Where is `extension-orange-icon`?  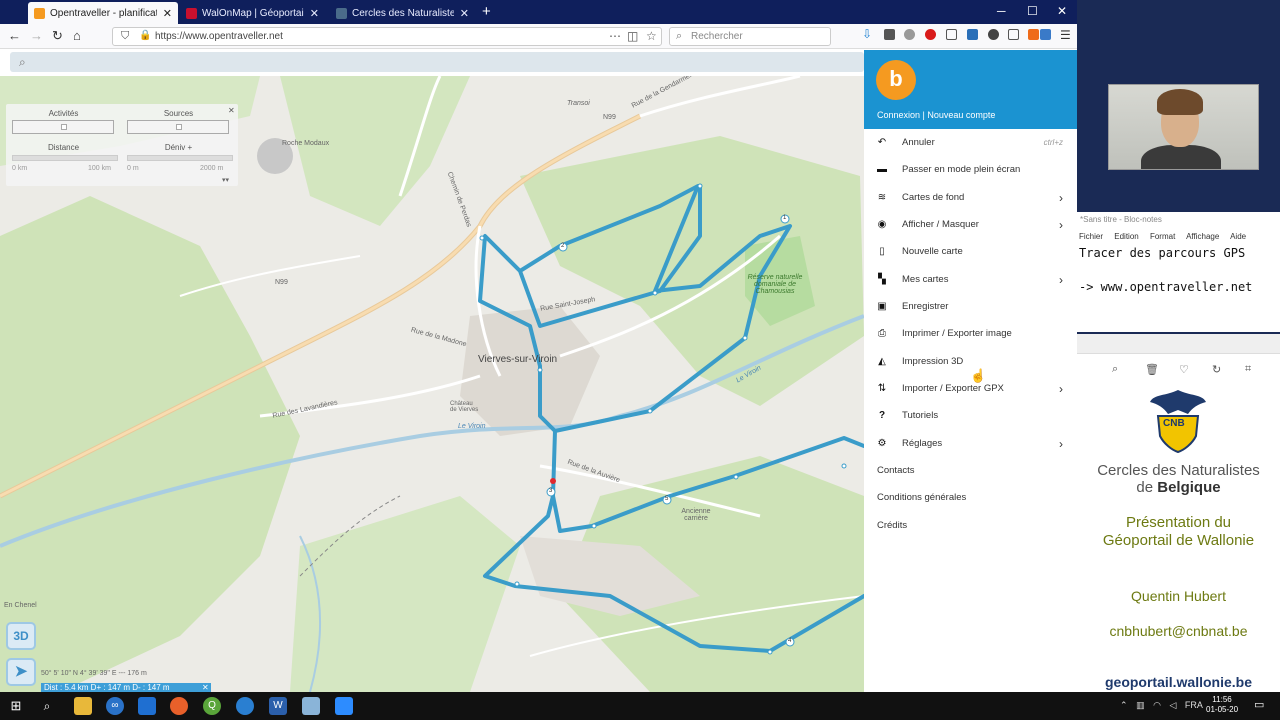
extension-orange-icon is located at coordinates (1033, 34).